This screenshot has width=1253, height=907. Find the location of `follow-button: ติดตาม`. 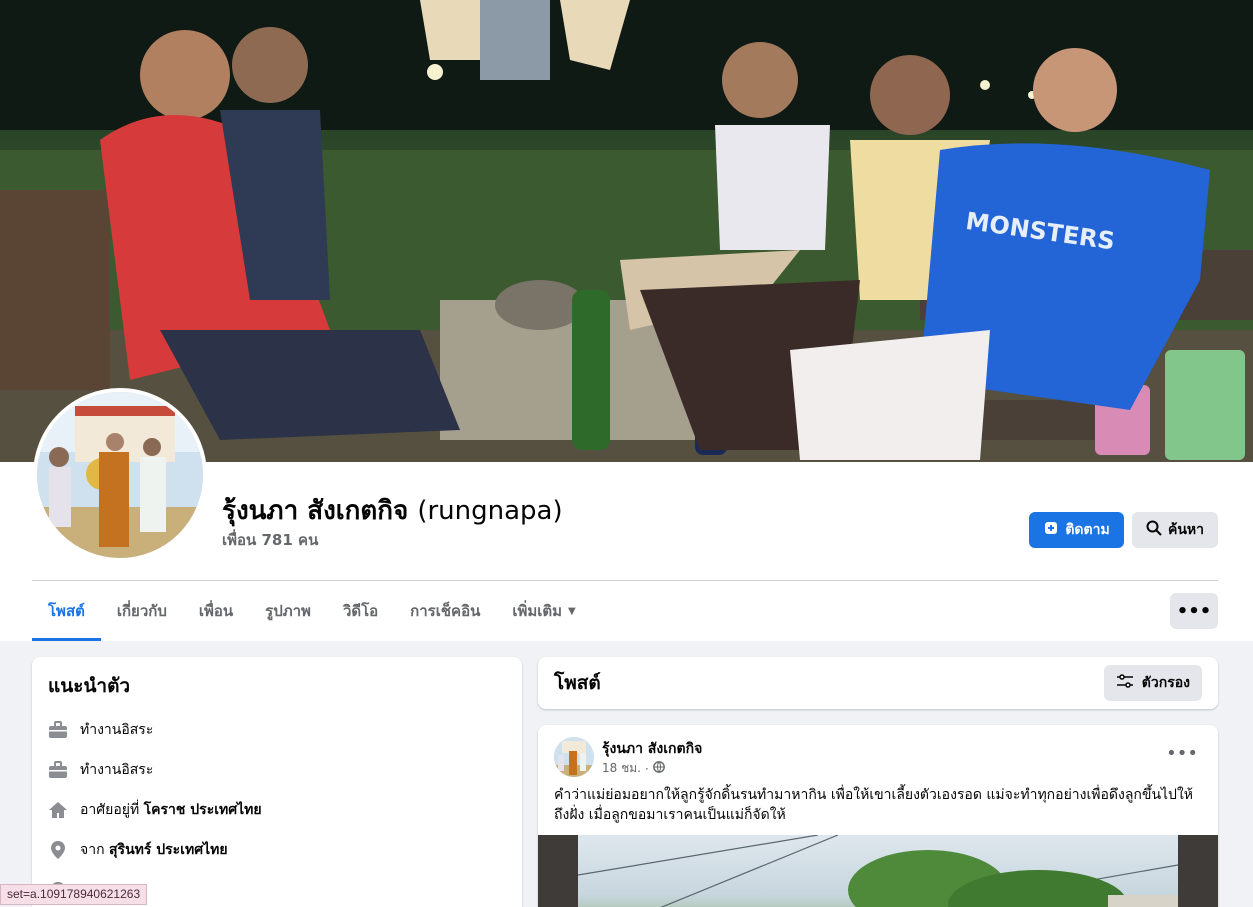

follow-button: ติดตาม is located at coordinates (1076, 530).